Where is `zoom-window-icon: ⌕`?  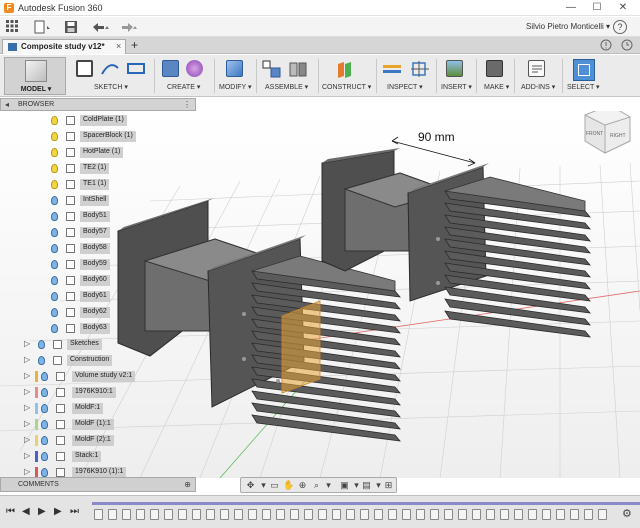 zoom-window-icon: ⌕ is located at coordinates (316, 485).